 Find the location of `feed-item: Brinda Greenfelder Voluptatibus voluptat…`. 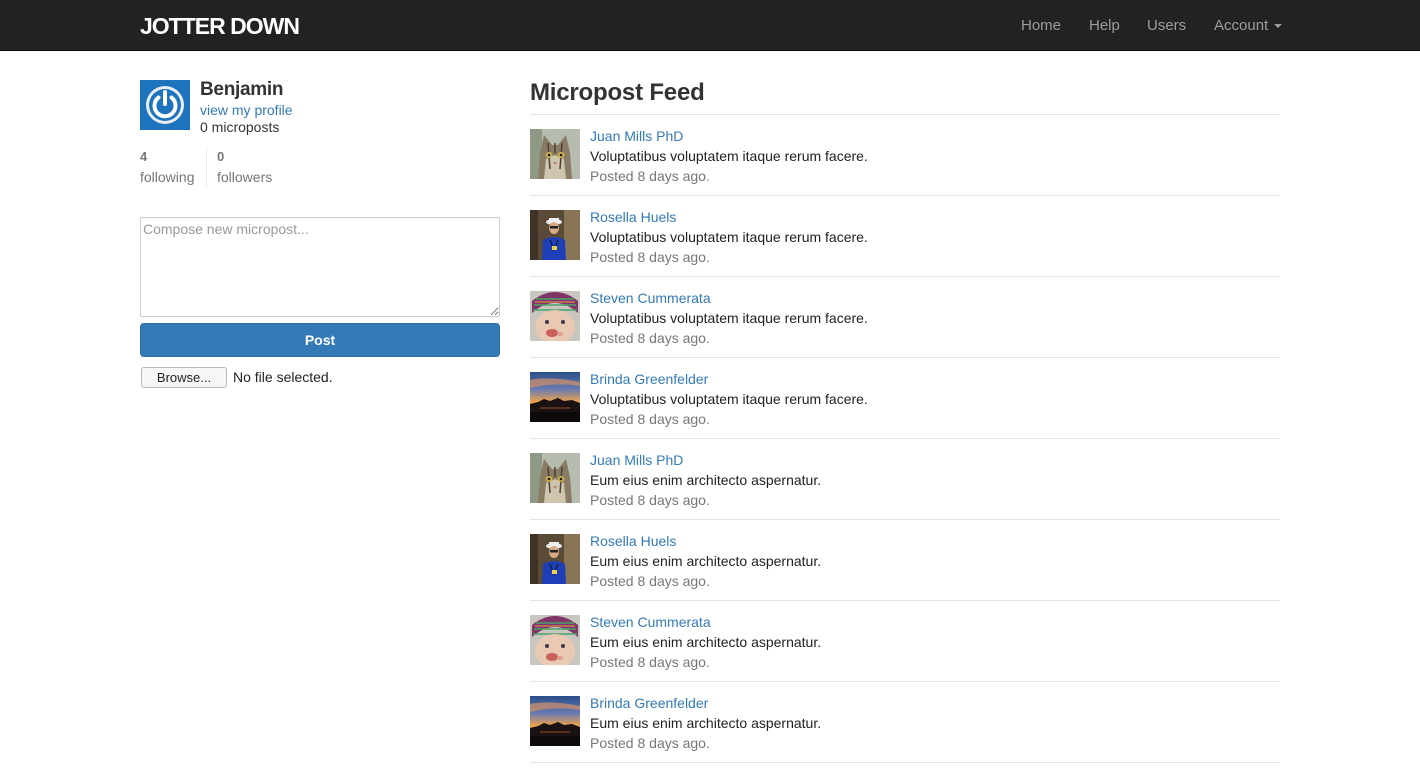

feed-item: Brinda Greenfelder Voluptatibus voluptat… is located at coordinates (905, 398).